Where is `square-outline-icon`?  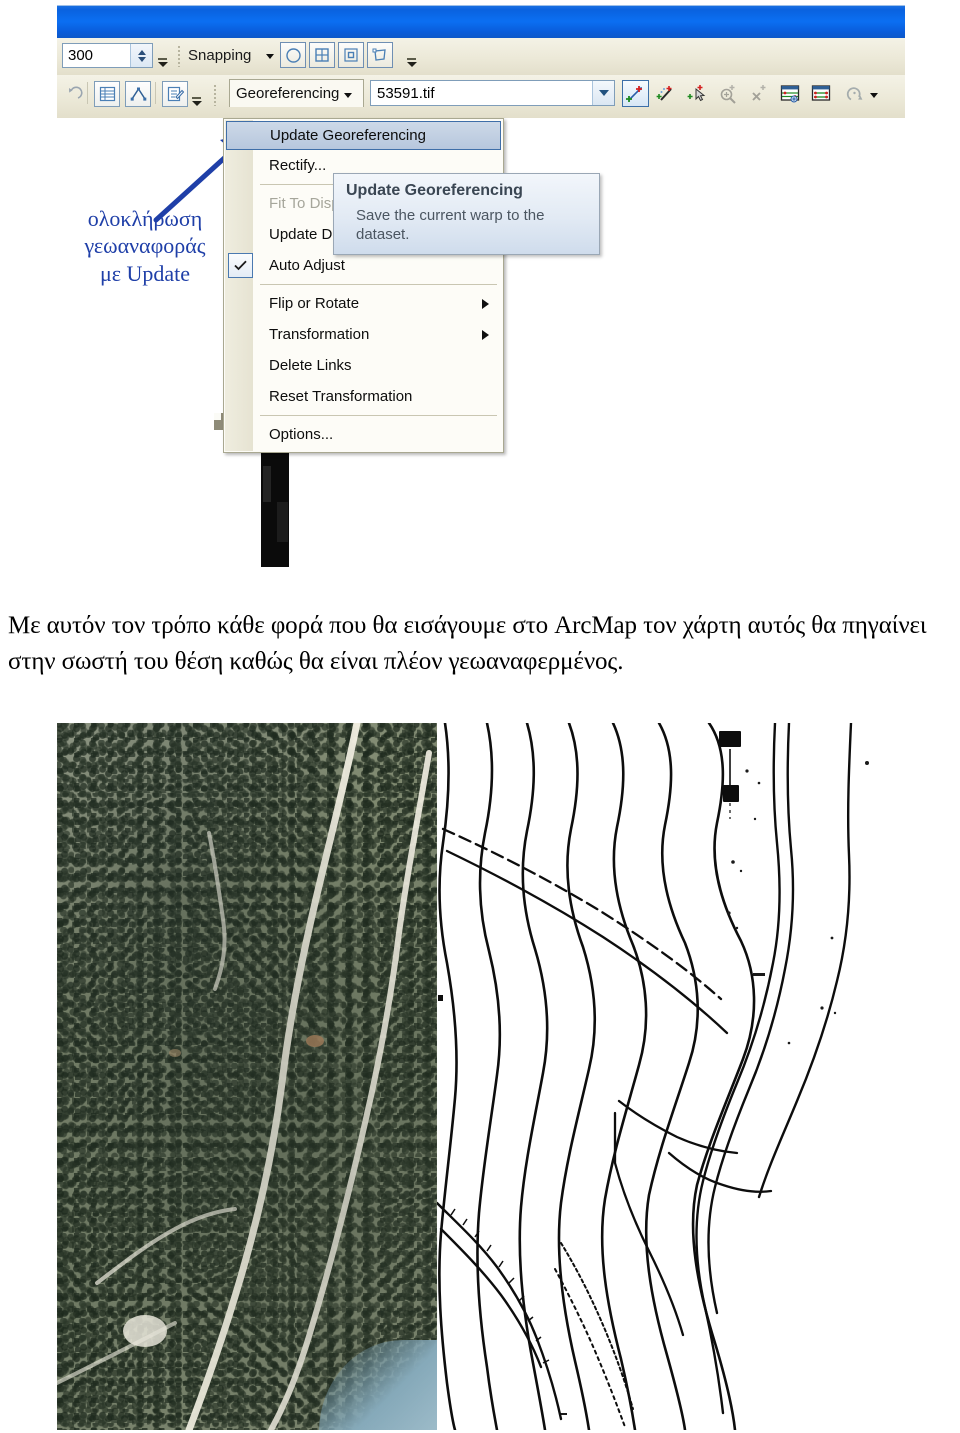
square-outline-icon is located at coordinates (351, 55).